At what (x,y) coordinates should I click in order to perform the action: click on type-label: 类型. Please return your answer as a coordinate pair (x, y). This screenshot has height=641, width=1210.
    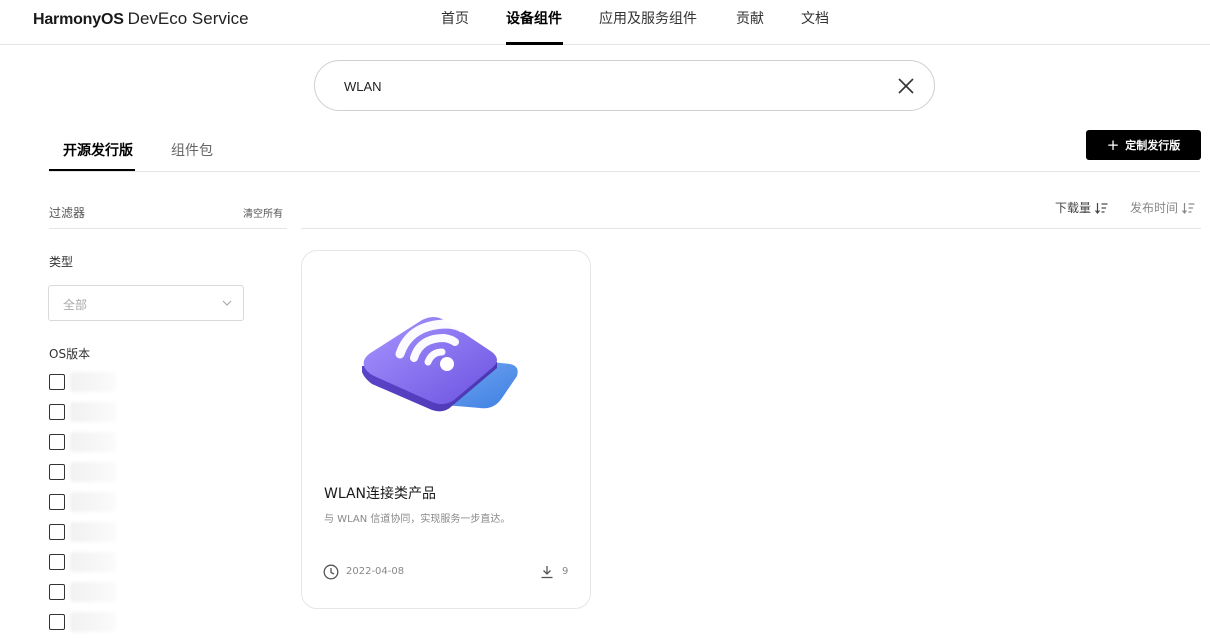
    Looking at the image, I should click on (61, 262).